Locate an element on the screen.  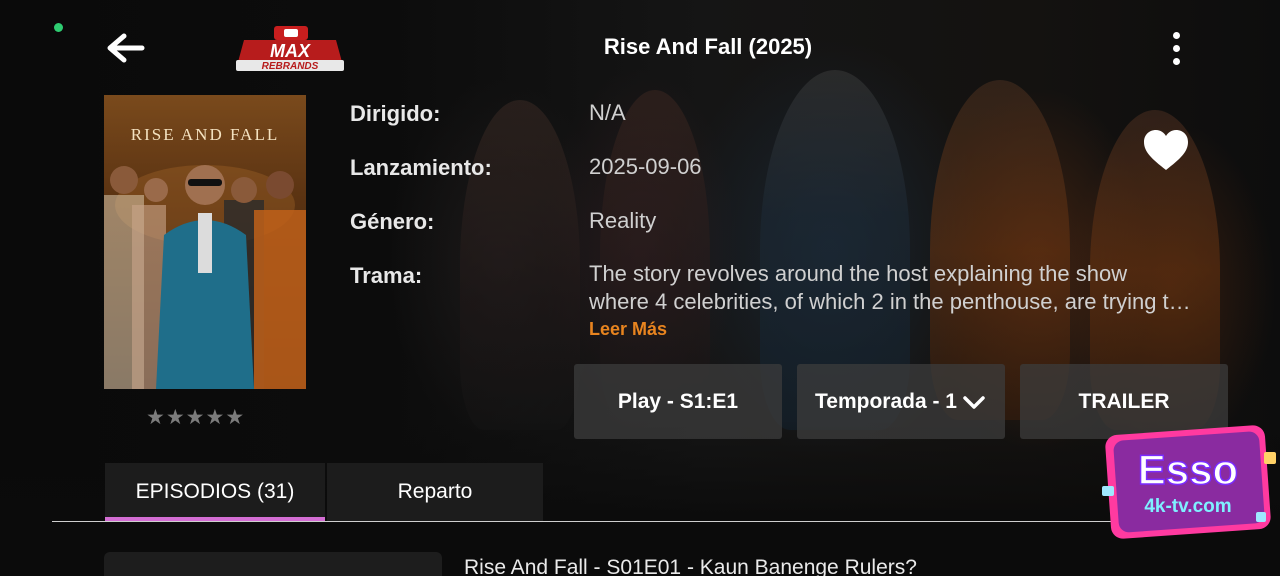
episode-thumbnail is located at coordinates (273, 564).